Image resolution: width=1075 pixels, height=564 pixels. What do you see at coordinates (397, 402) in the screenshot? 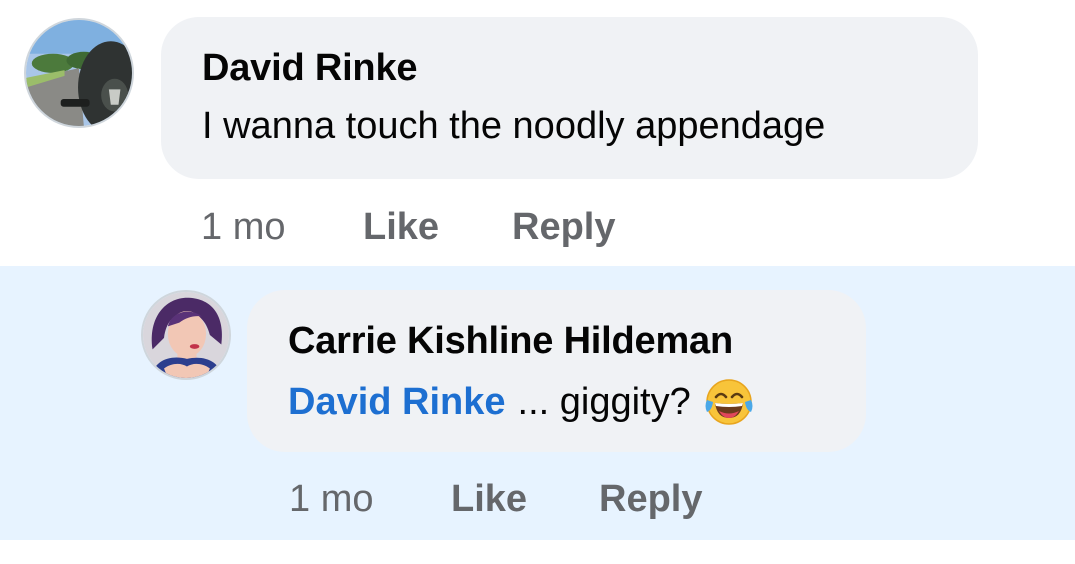
I see `mention-link: David Rinke` at bounding box center [397, 402].